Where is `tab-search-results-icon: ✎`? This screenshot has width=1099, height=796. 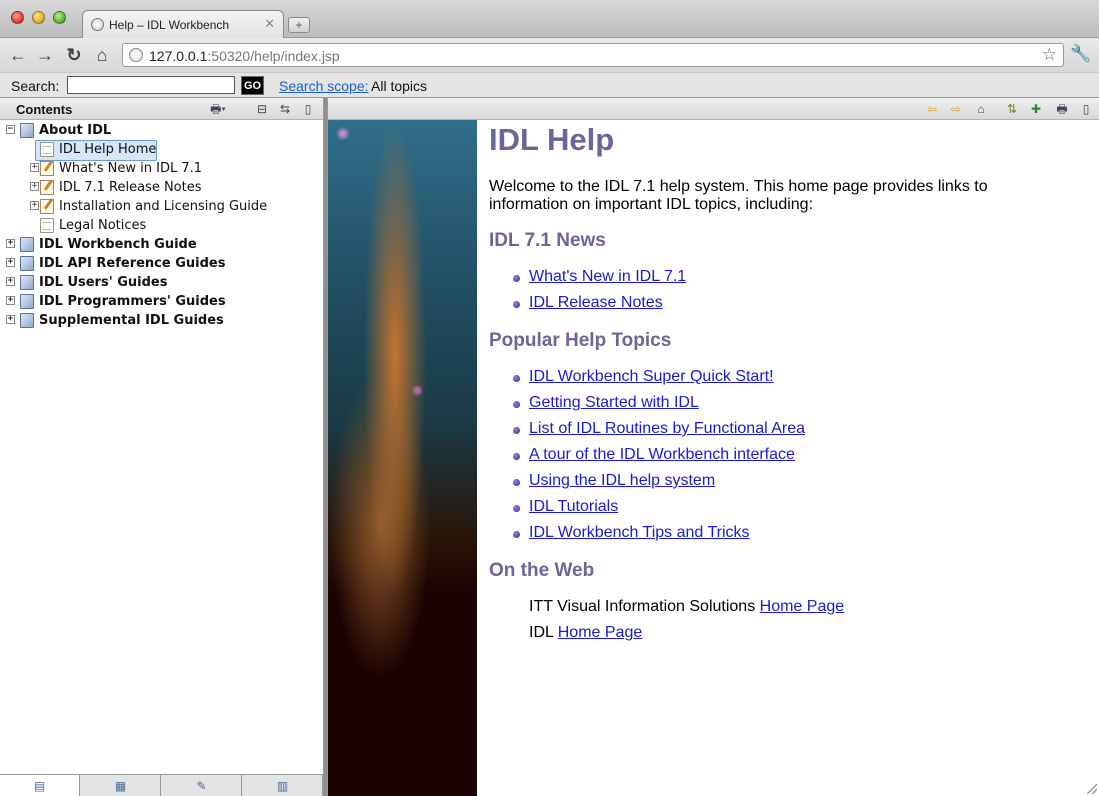
tab-search-results-icon: ✎ is located at coordinates (202, 785).